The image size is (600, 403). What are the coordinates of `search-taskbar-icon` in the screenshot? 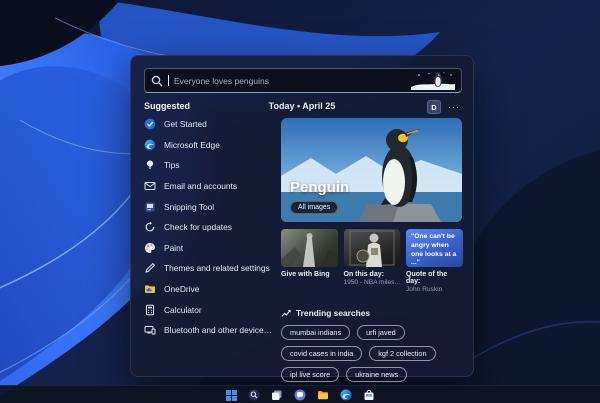 It's located at (254, 395).